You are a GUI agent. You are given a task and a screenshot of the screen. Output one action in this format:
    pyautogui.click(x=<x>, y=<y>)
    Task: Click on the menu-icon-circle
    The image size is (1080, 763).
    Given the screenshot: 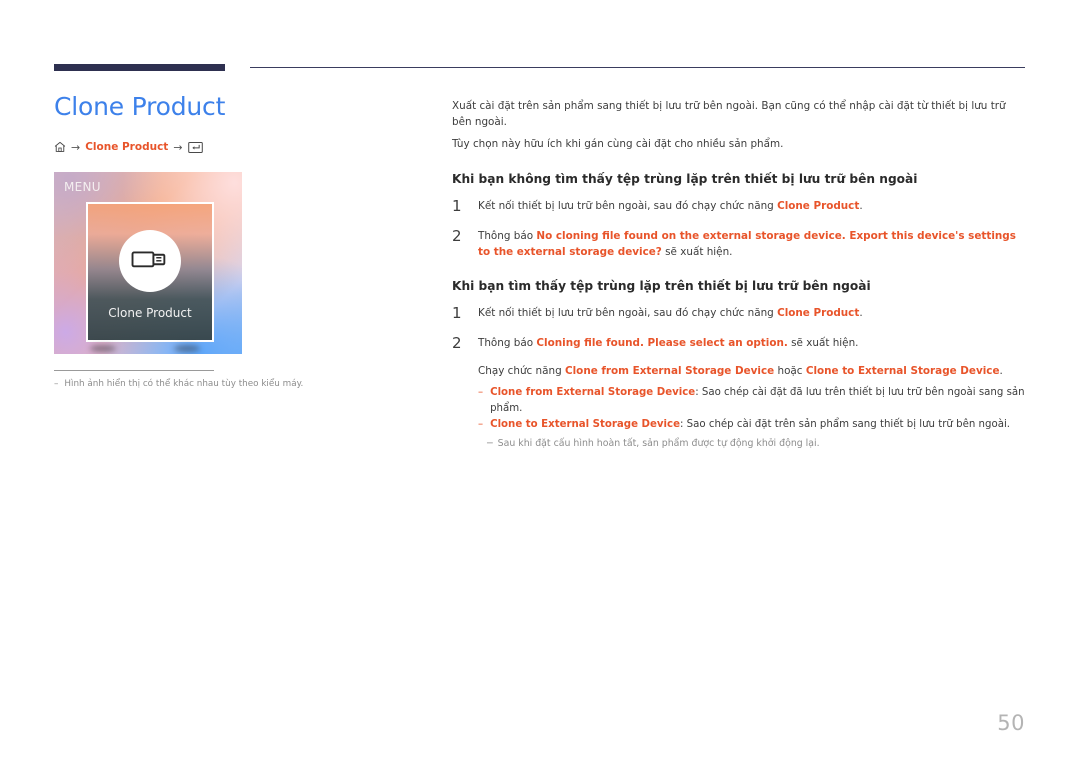 What is the action you would take?
    pyautogui.click(x=150, y=261)
    